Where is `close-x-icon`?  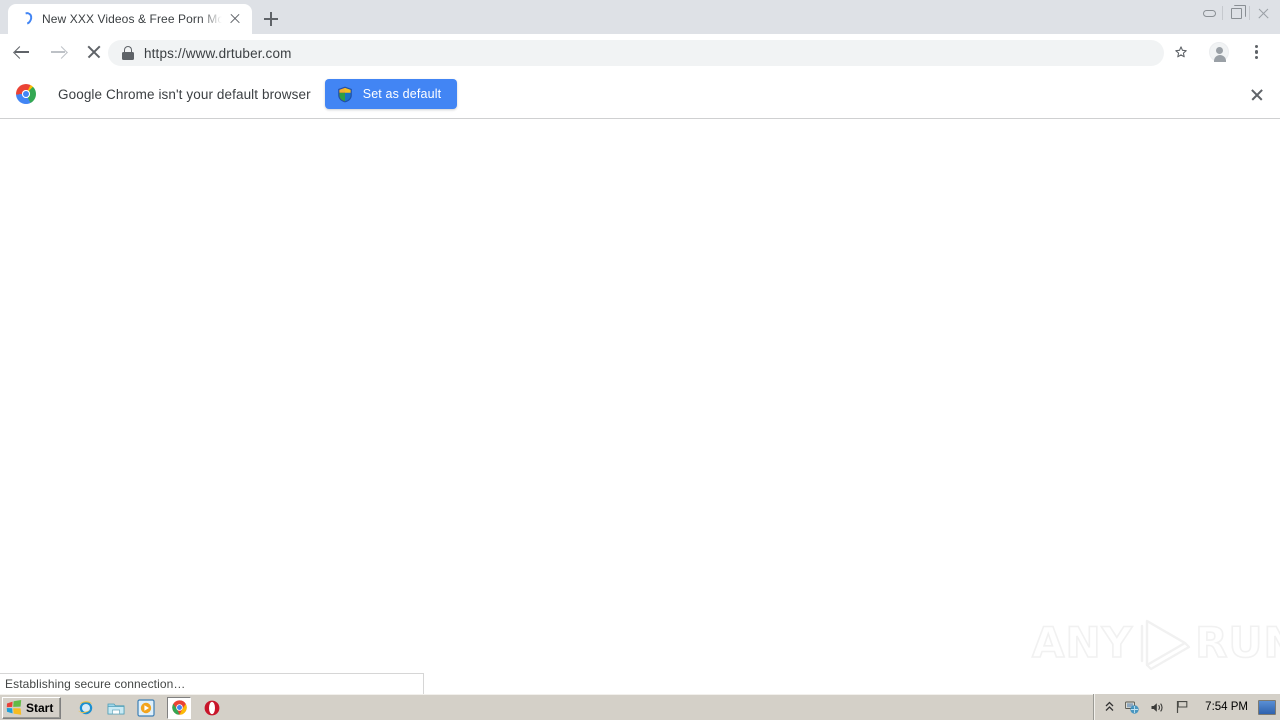 close-x-icon is located at coordinates (94, 52).